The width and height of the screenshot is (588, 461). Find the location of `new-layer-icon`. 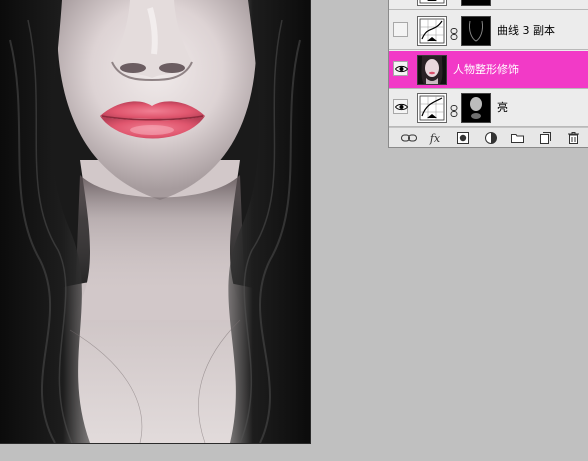

new-layer-icon is located at coordinates (545, 138).